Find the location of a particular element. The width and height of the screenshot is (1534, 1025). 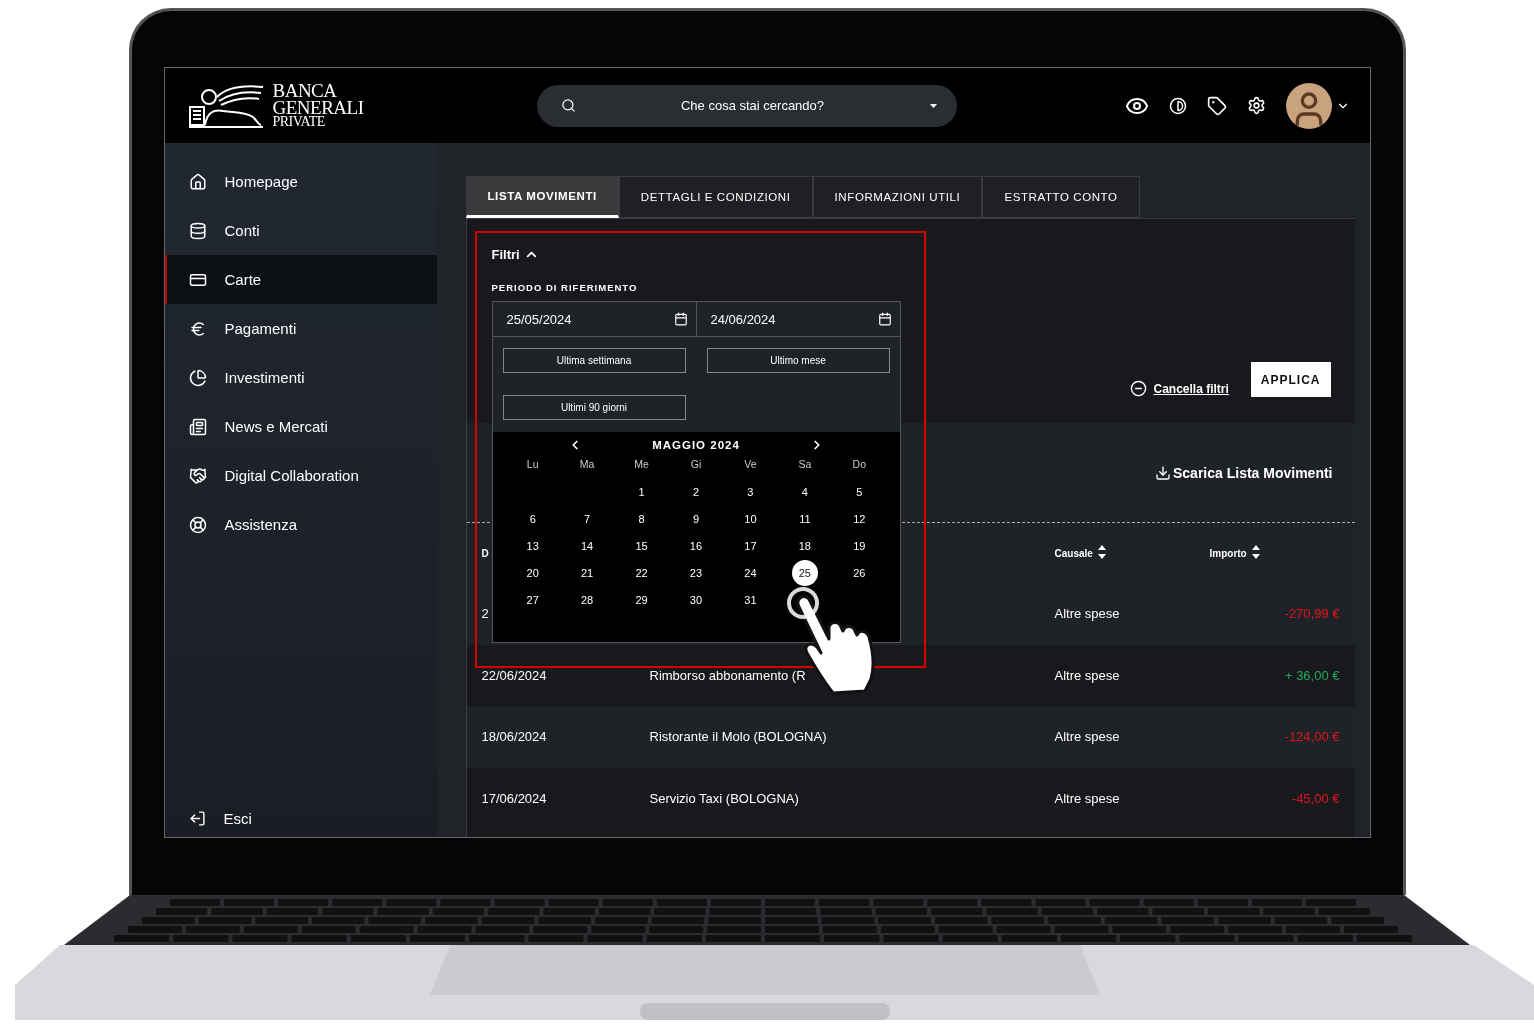

calendar-day: 3 is located at coordinates (750, 492).